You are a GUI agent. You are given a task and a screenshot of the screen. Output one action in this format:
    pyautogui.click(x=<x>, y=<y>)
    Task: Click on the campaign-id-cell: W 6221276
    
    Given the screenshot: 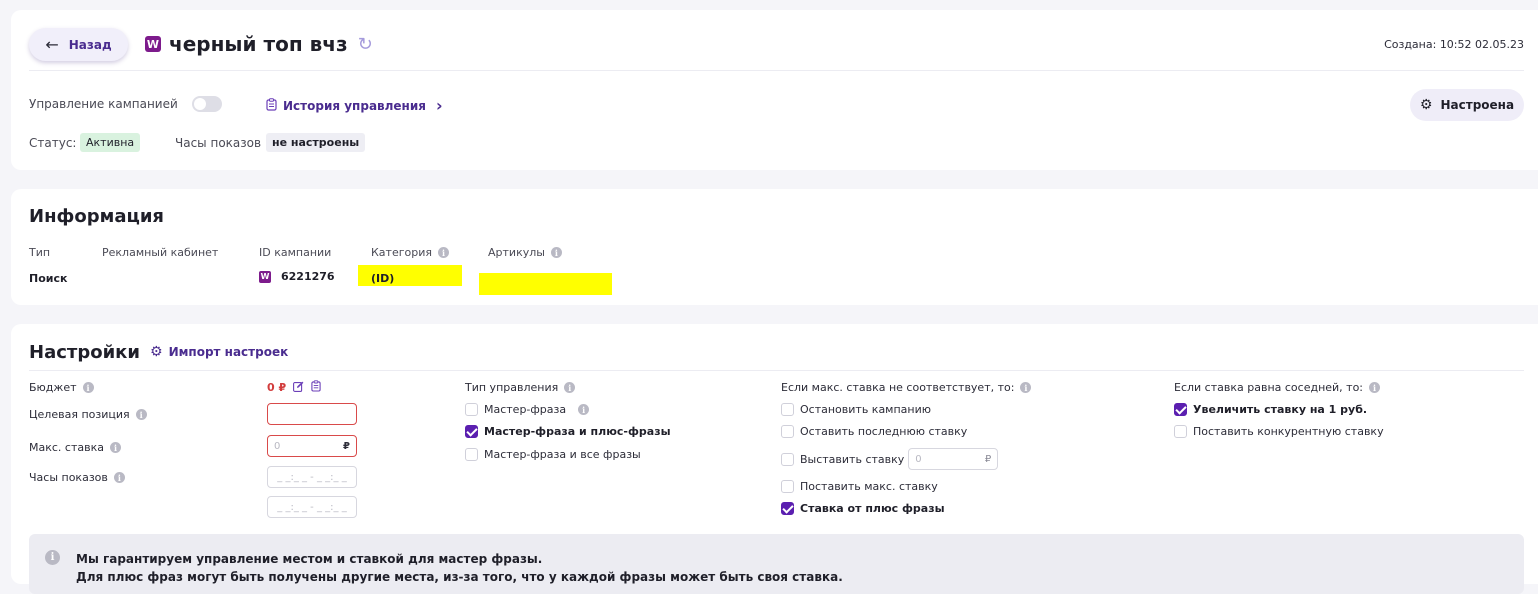 What is the action you would take?
    pyautogui.click(x=297, y=276)
    